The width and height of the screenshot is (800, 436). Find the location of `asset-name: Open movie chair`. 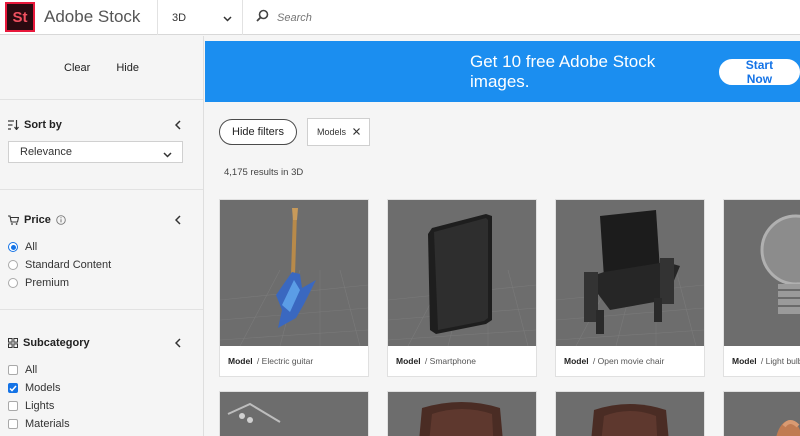

asset-name: Open movie chair is located at coordinates (631, 361).